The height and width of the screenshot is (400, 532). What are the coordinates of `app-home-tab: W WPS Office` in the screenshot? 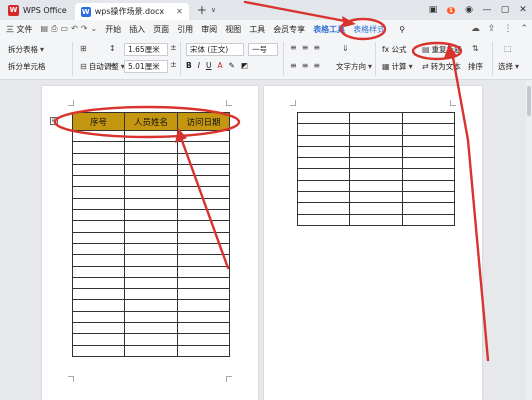 It's located at (37, 10).